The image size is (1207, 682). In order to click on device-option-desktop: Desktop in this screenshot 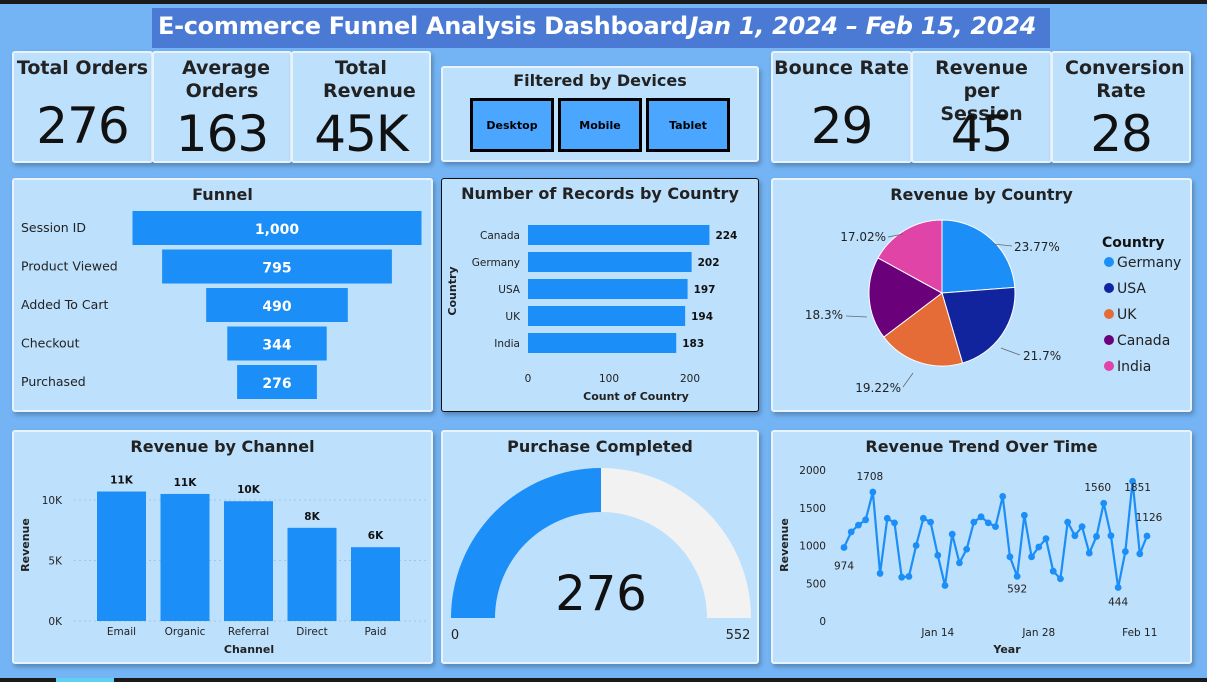, I will do `click(512, 125)`.